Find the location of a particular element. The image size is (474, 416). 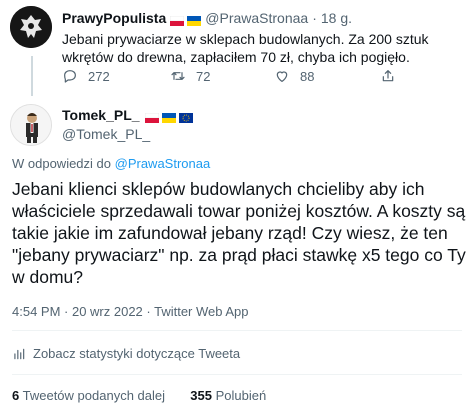

retweets-stat: 6 Tweetów podanych dalej is located at coordinates (88, 395).